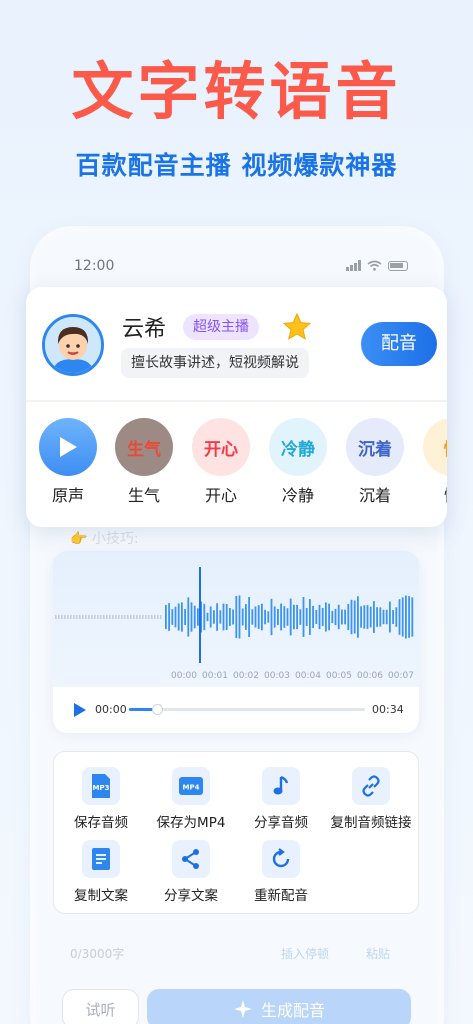 The width and height of the screenshot is (473, 1024). Describe the element at coordinates (191, 823) in the screenshot. I see `action-label: 保存为MP4` at that location.